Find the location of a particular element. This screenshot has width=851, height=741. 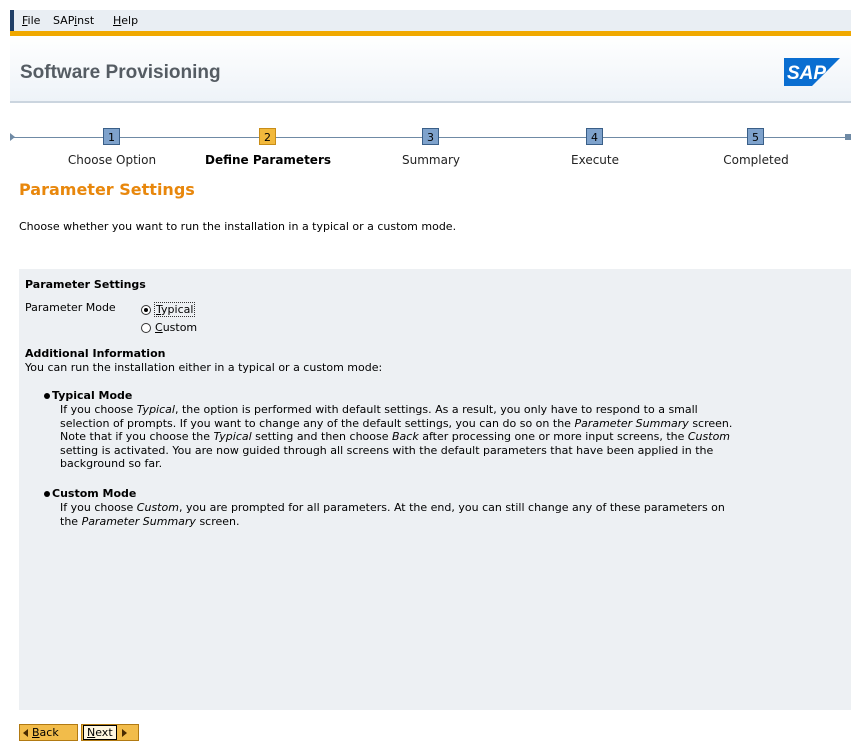

menu-bar: File SAPinst Help is located at coordinates (430, 20).